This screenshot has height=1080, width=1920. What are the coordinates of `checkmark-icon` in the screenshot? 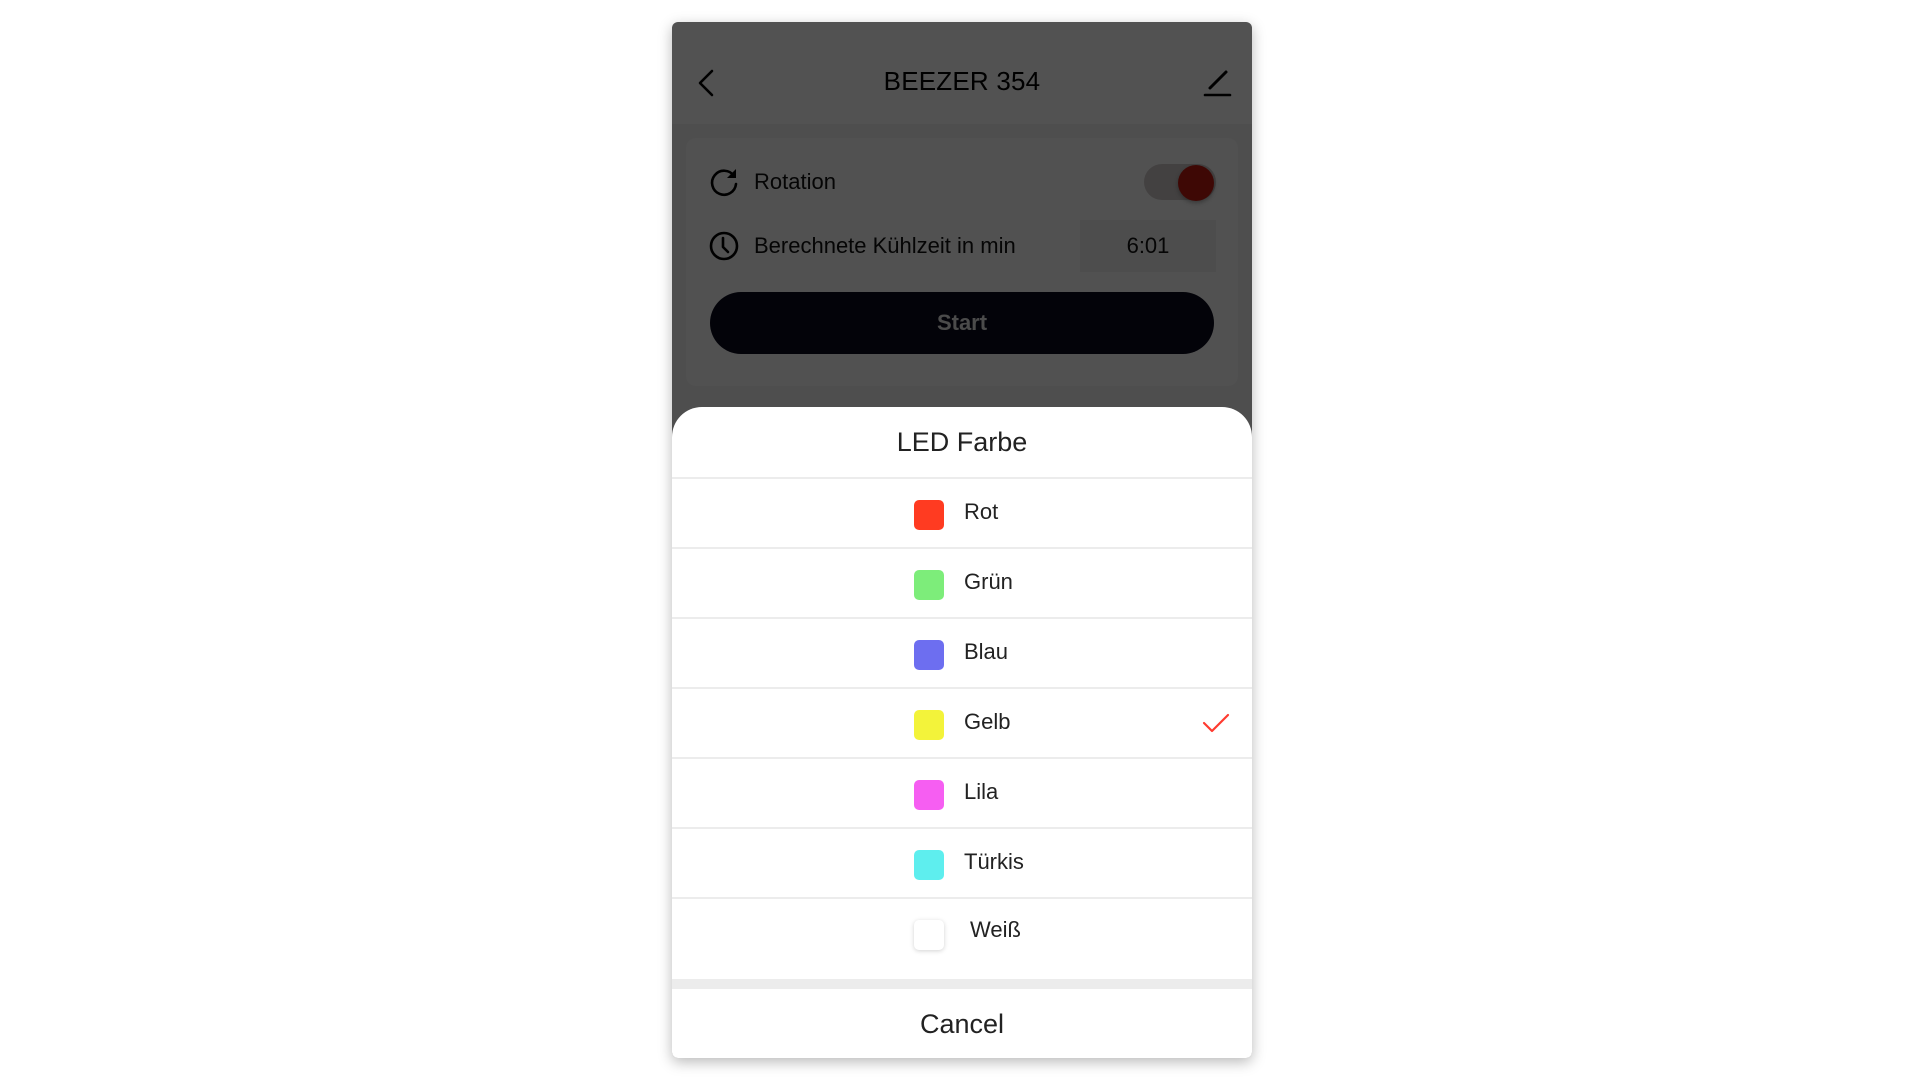 It's located at (1216, 723).